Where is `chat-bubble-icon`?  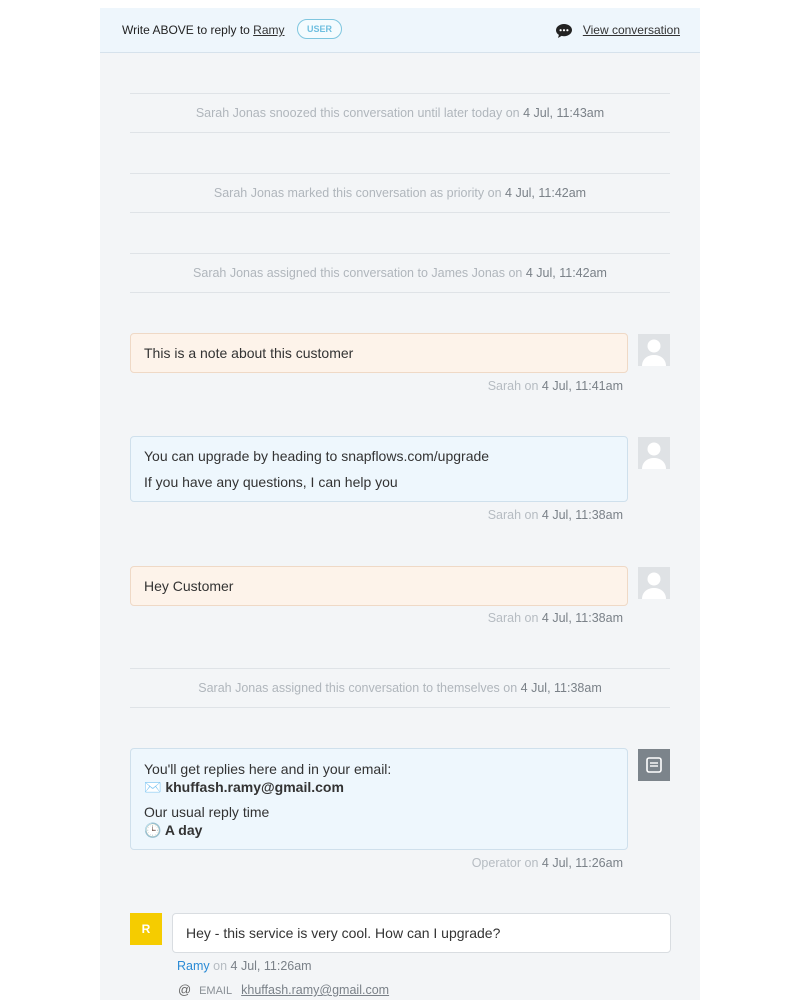
chat-bubble-icon is located at coordinates (564, 31).